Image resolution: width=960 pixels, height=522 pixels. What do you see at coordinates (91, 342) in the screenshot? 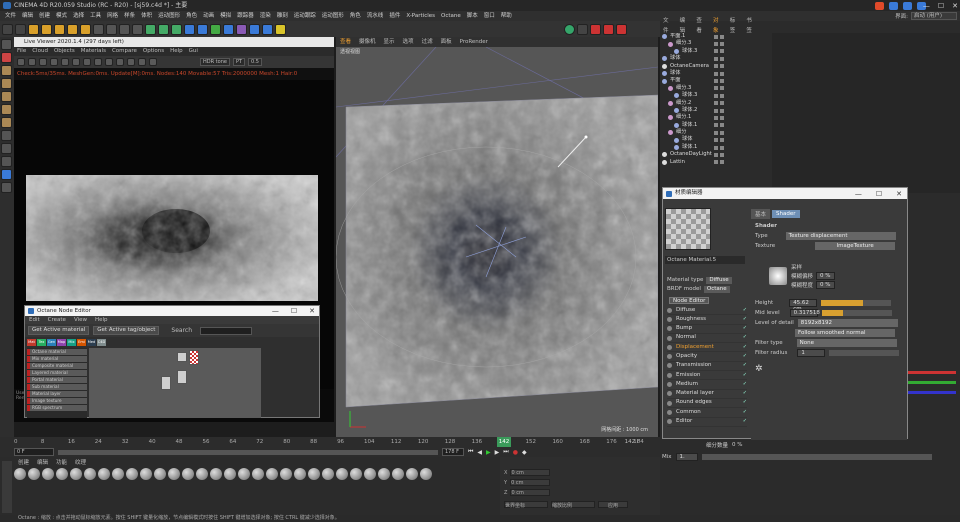
I see `category-tab: Med` at bounding box center [91, 342].